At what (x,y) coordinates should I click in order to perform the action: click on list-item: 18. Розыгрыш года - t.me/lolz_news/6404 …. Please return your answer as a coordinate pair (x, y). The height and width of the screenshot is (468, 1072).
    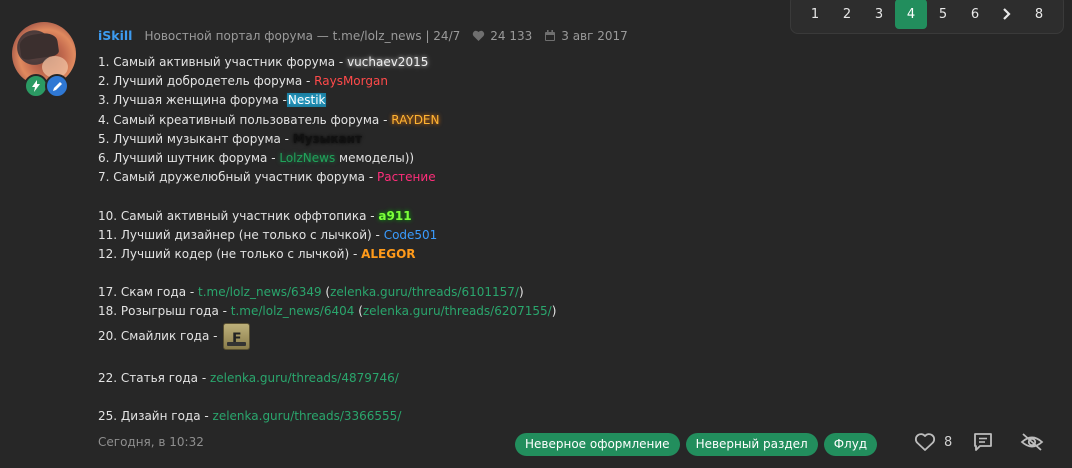
    Looking at the image, I should click on (448, 311).